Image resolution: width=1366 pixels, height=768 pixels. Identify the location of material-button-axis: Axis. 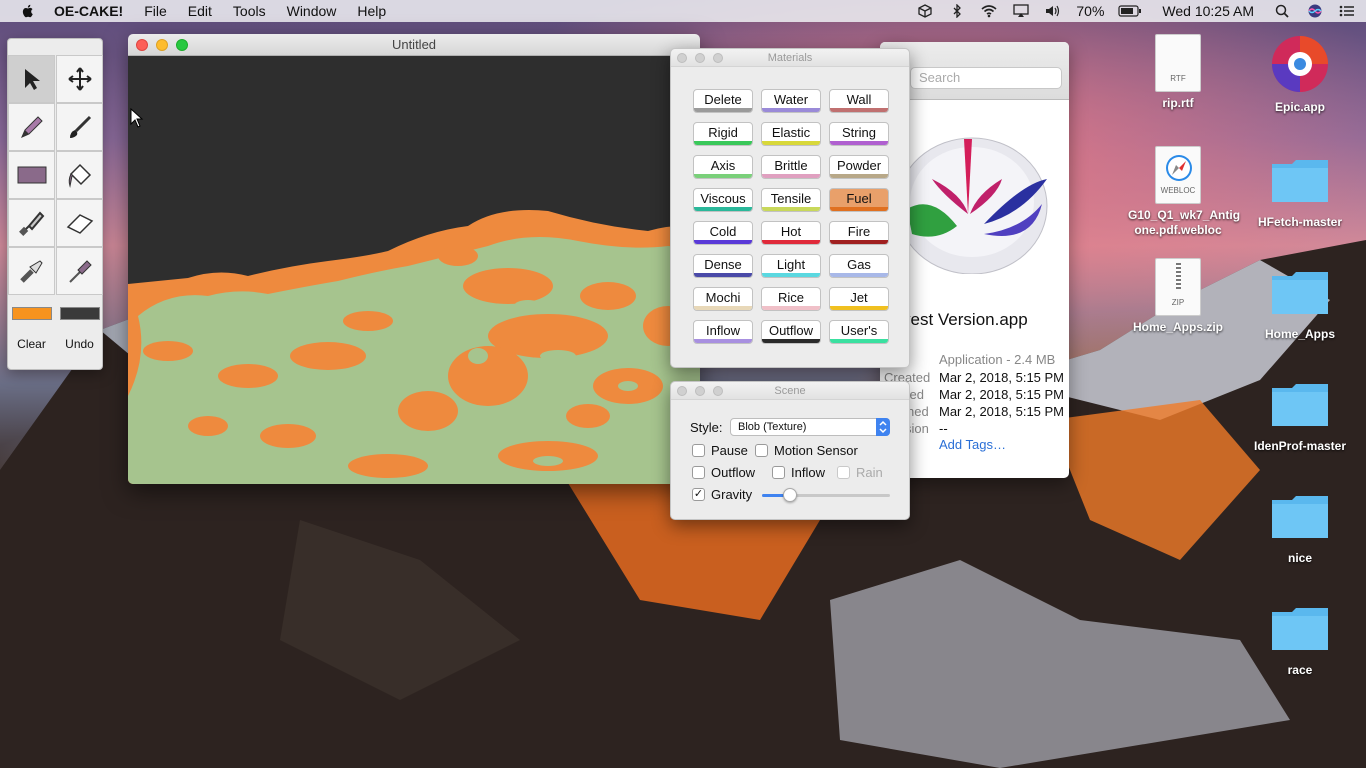
(723, 167).